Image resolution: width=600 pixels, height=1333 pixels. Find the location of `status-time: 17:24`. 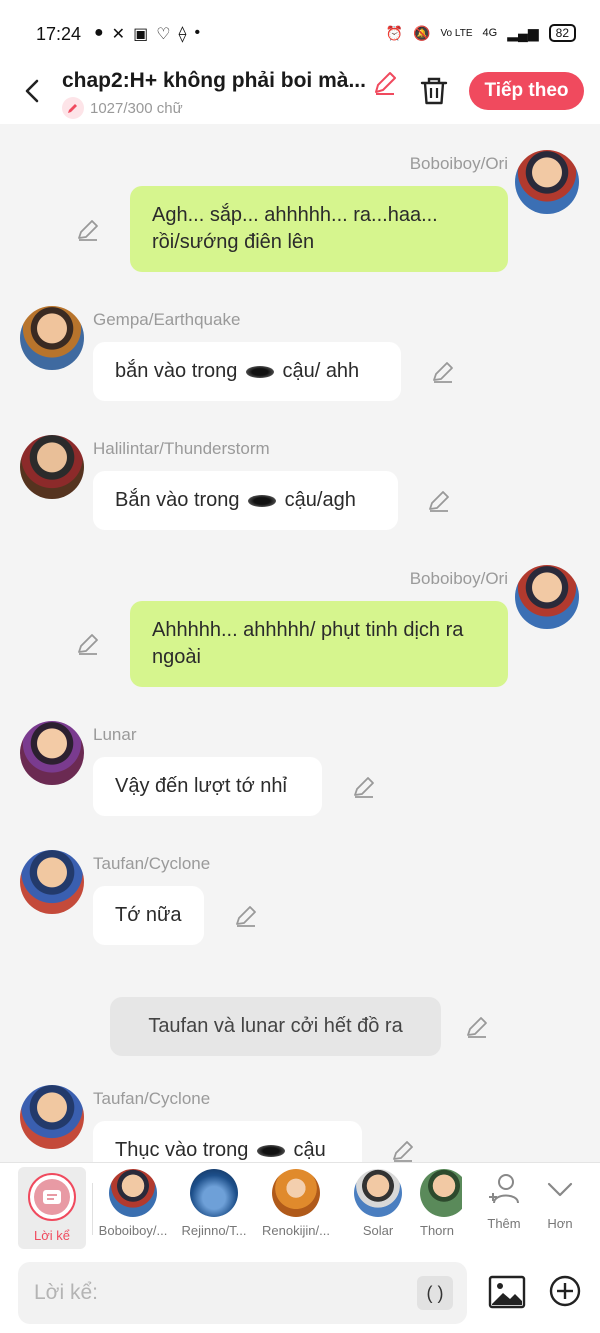

status-time: 17:24 is located at coordinates (59, 34).